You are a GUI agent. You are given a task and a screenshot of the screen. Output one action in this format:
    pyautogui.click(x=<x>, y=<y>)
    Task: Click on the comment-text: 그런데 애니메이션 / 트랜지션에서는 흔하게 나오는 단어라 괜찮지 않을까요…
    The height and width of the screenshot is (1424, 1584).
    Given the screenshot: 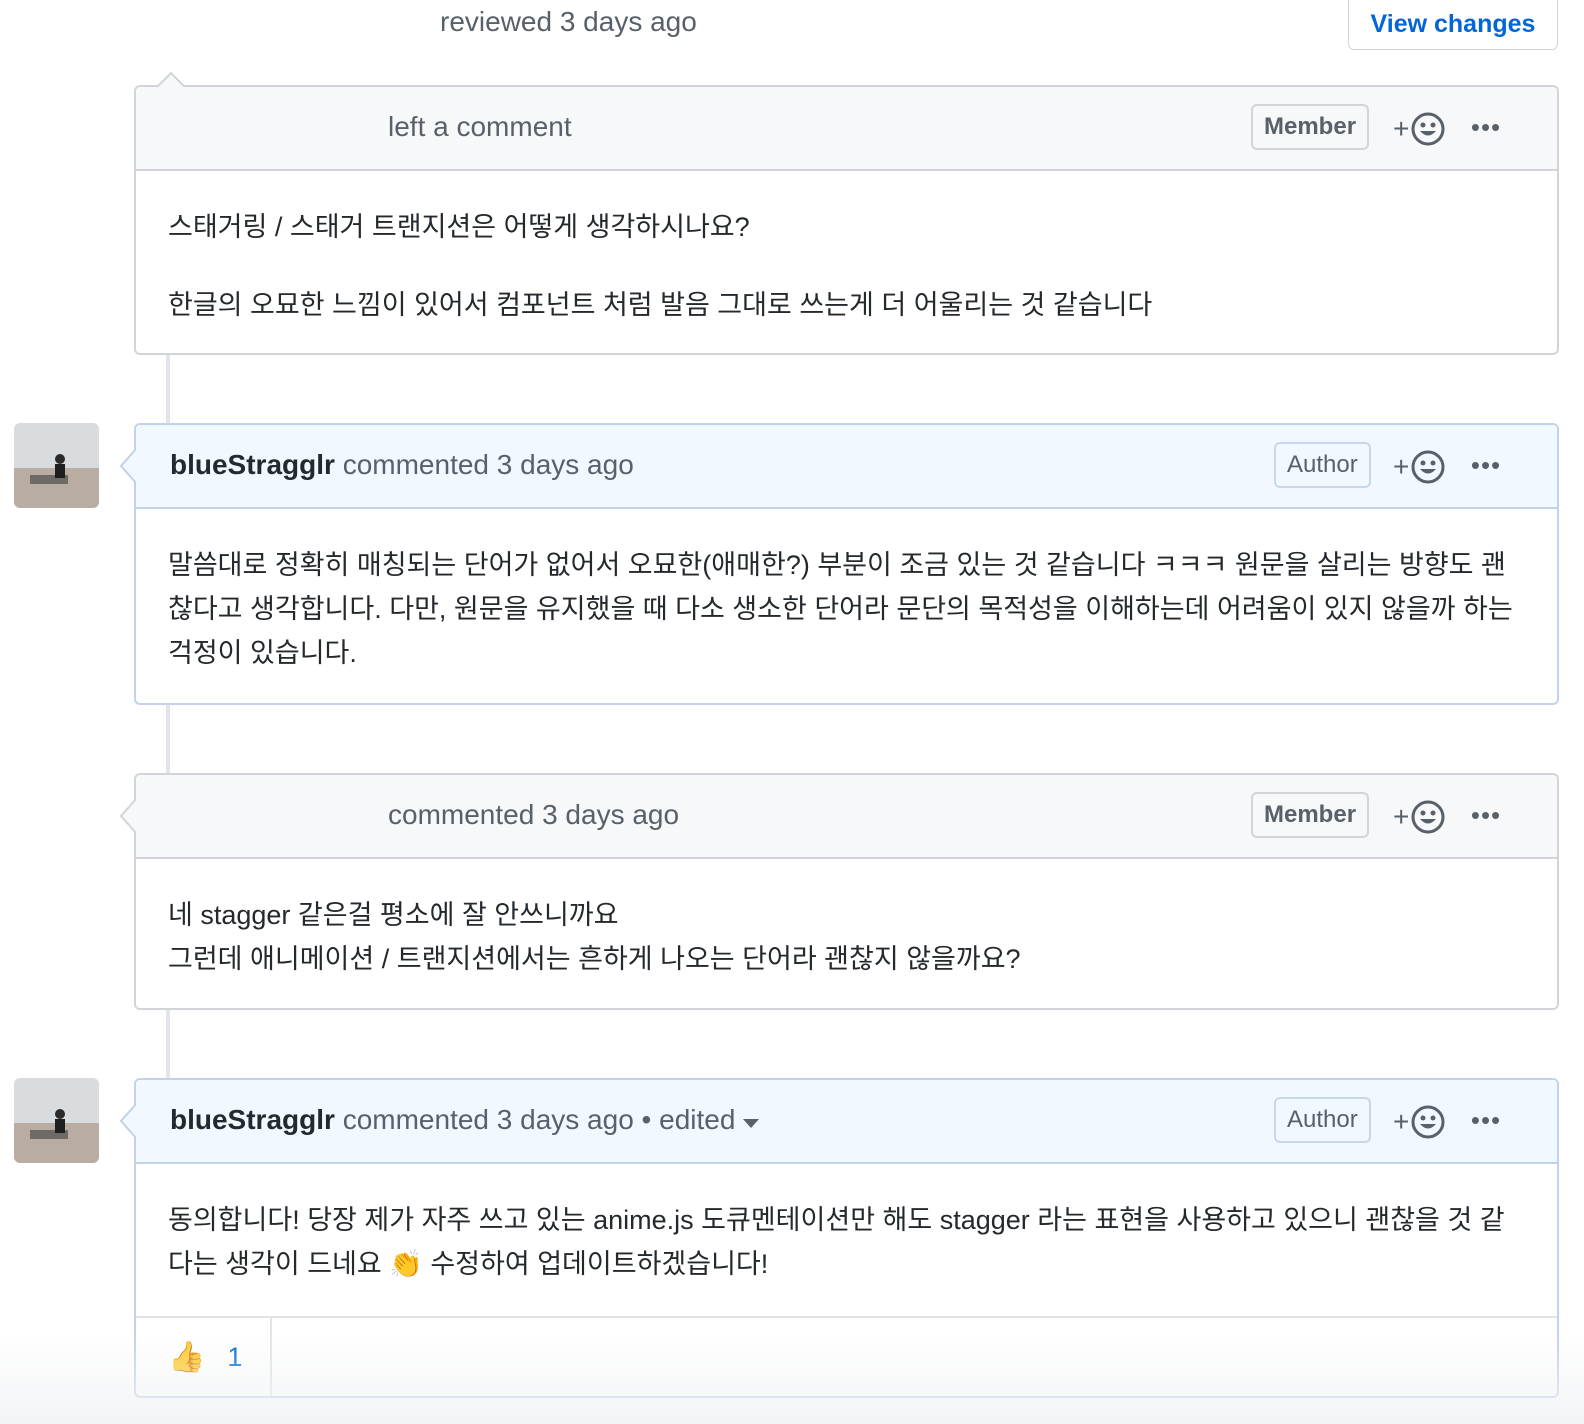 What is the action you would take?
    pyautogui.click(x=594, y=959)
    